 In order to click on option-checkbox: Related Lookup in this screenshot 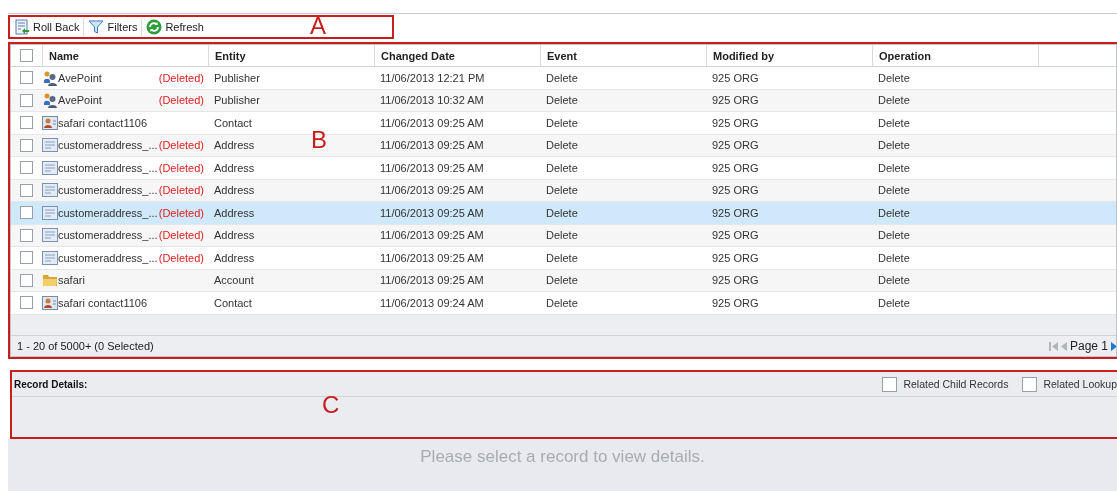, I will do `click(1069, 384)`.